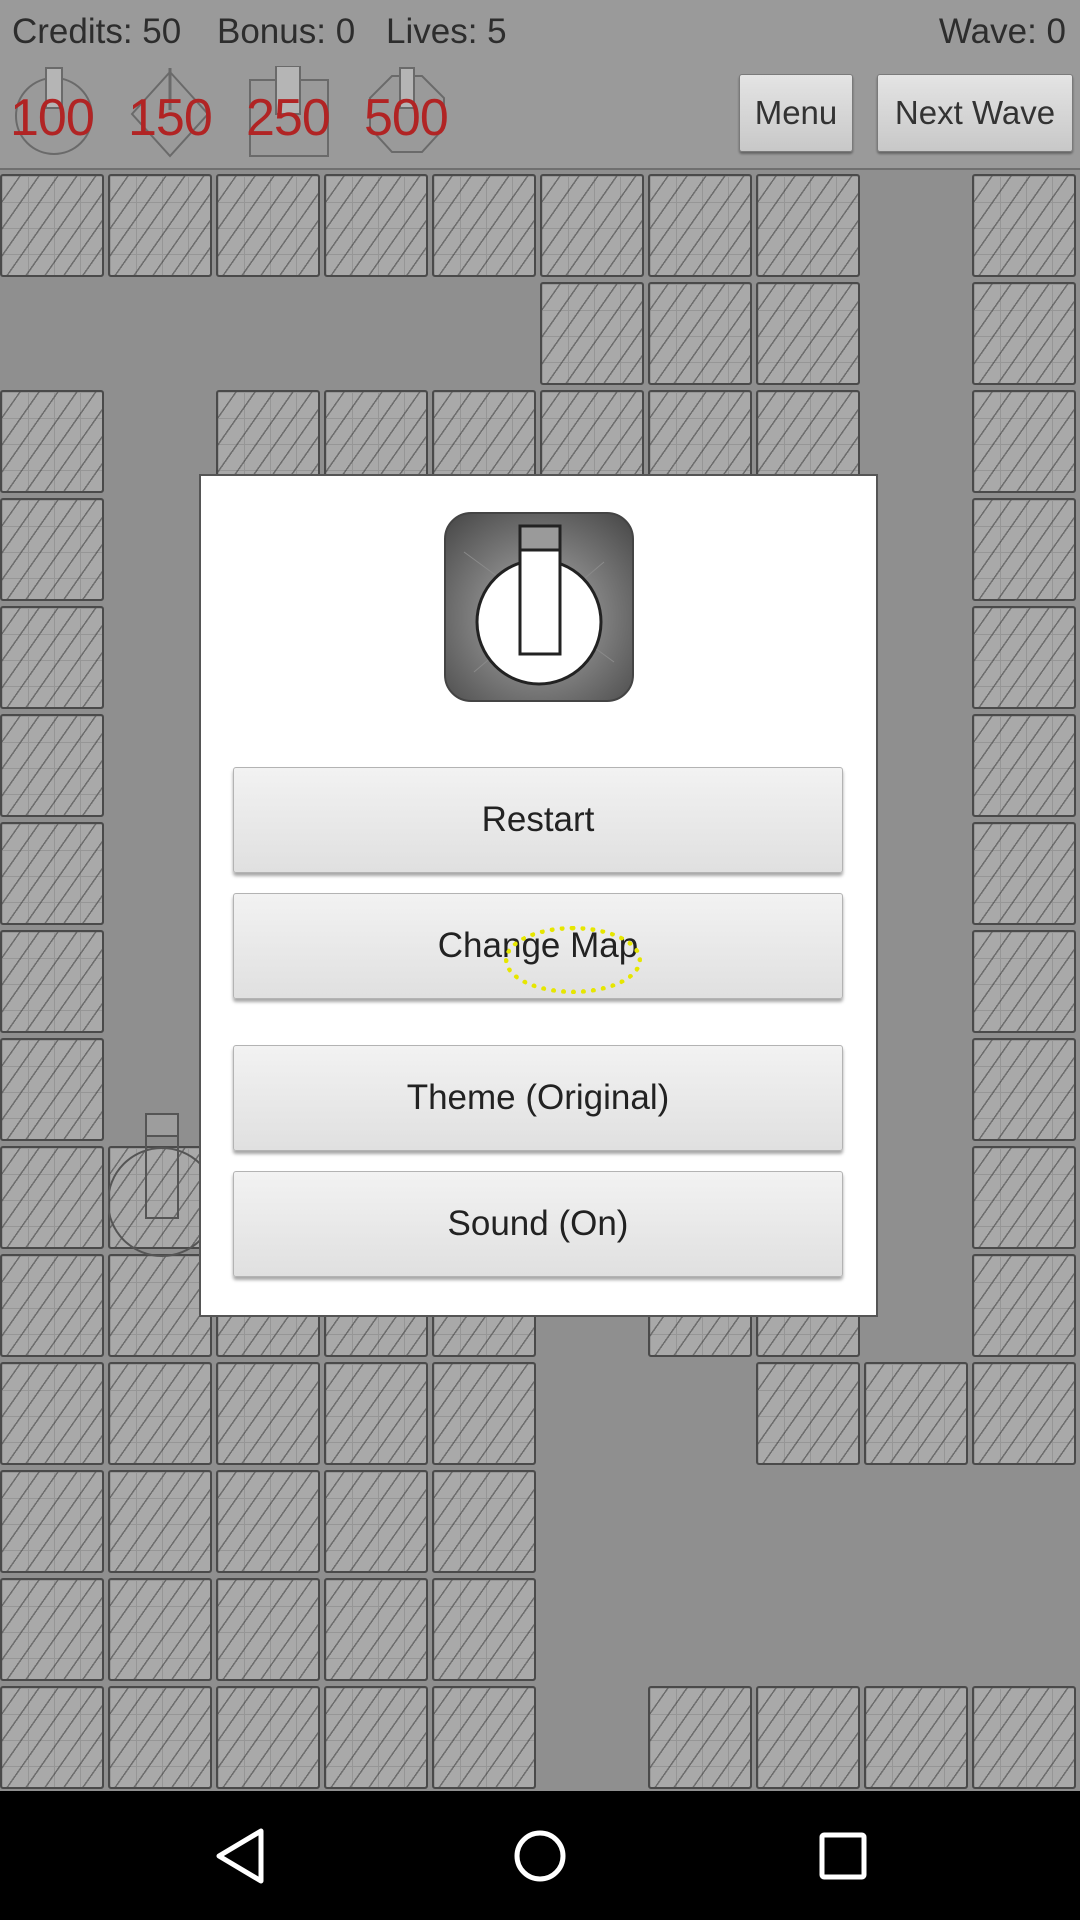 Image resolution: width=1080 pixels, height=1920 pixels. Describe the element at coordinates (539, 607) in the screenshot. I see `cannon-tower-icon` at that location.